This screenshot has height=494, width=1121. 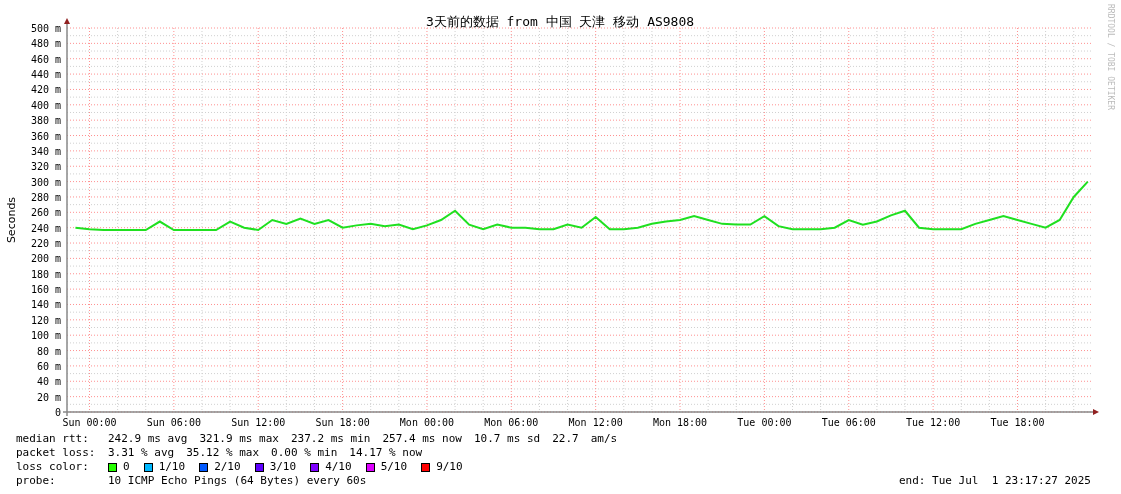 I want to click on stat-label: probe:, so click(x=36, y=481).